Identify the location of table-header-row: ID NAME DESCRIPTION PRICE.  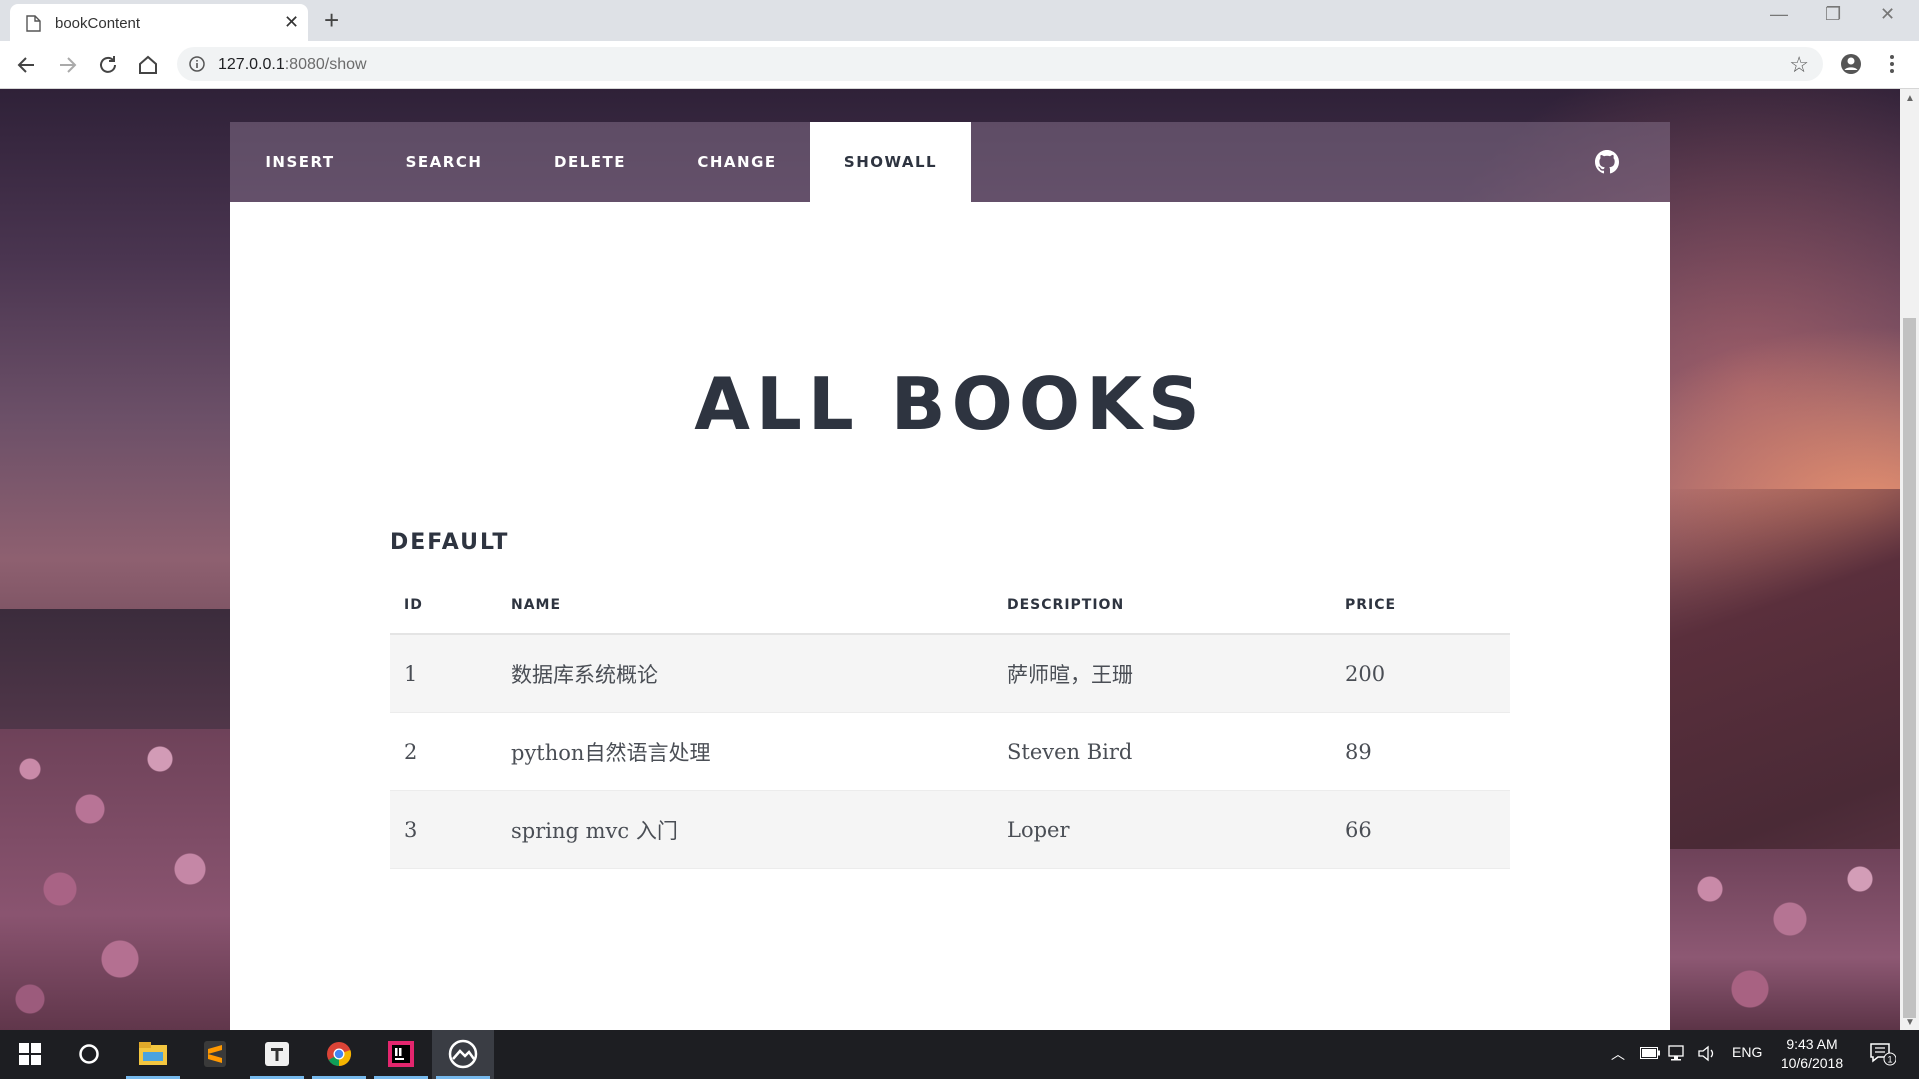
(950, 606).